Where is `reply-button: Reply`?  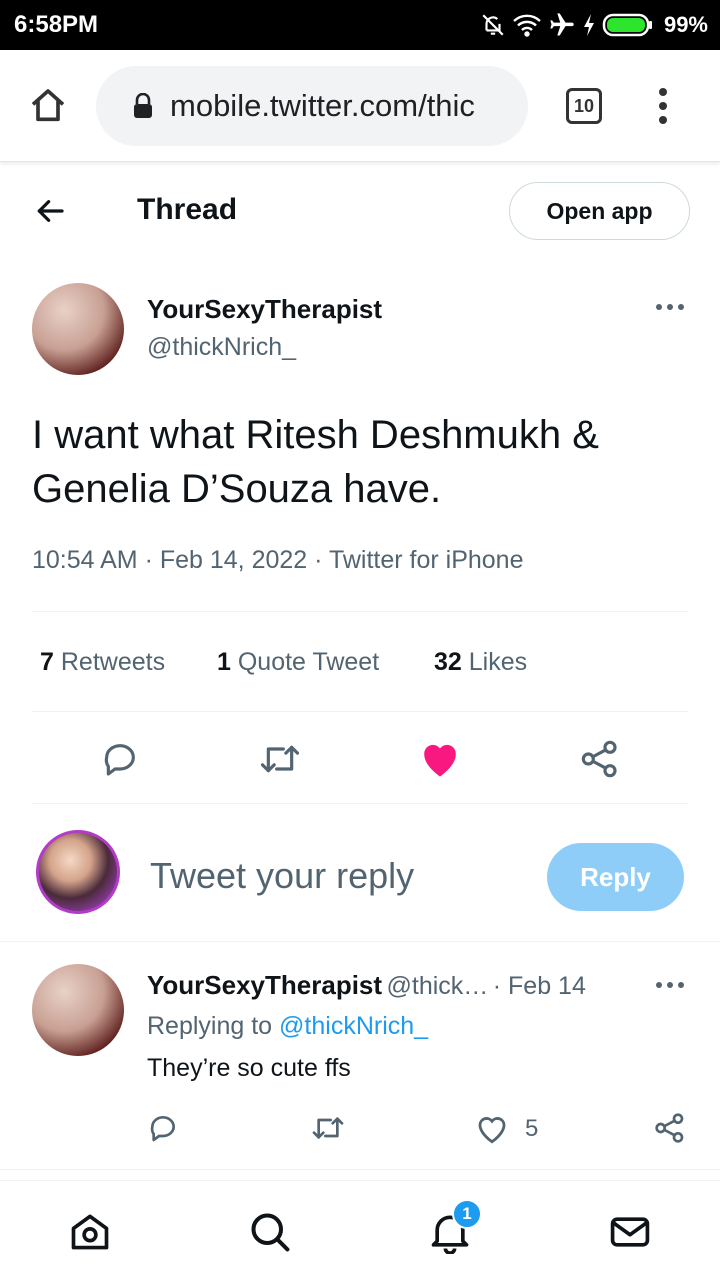
reply-button: Reply is located at coordinates (615, 877).